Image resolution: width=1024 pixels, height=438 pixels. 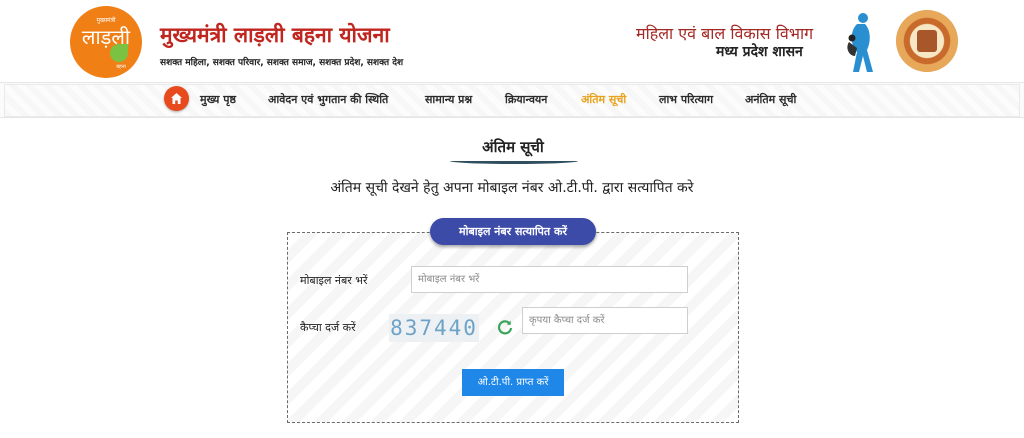 I want to click on mobile-label: मोबाइल नंबर भरें, so click(x=334, y=280).